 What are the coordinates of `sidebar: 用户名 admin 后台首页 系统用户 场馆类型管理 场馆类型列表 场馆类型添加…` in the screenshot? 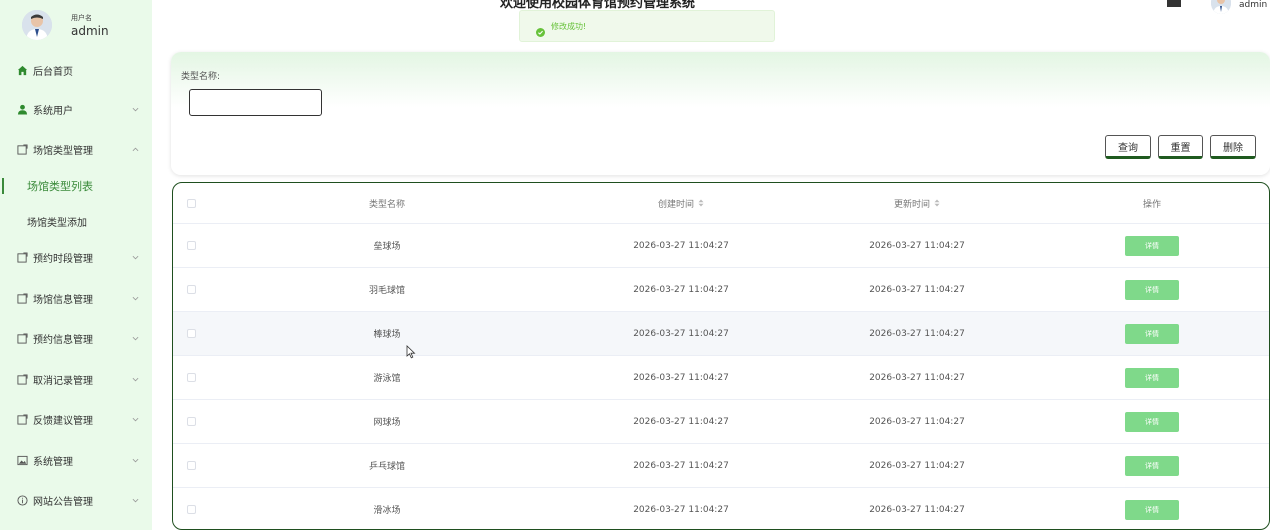 It's located at (76, 265).